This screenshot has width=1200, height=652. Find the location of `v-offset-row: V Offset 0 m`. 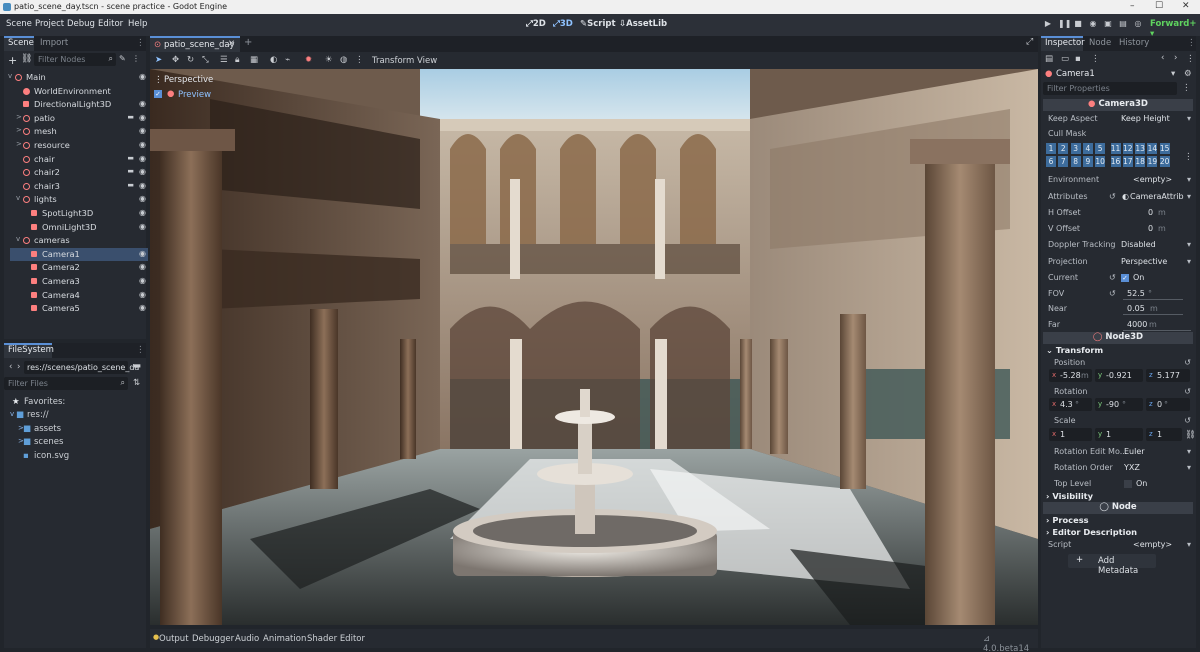

v-offset-row: V Offset 0 m is located at coordinates (1119, 229).